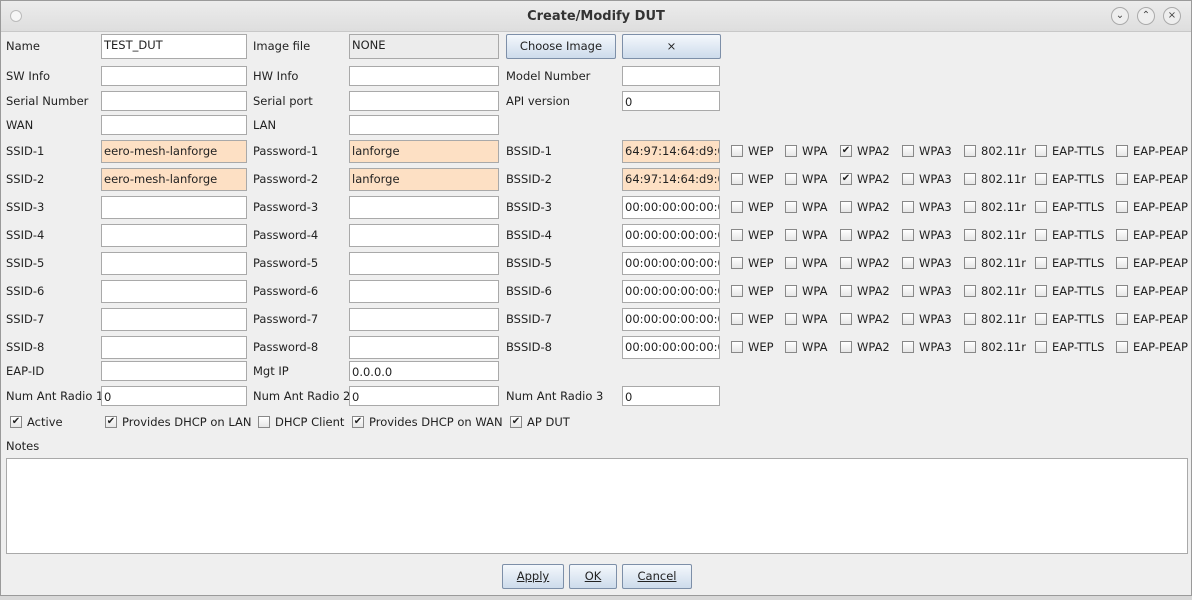 This screenshot has height=600, width=1192. I want to click on hw_info-field, so click(424, 76).